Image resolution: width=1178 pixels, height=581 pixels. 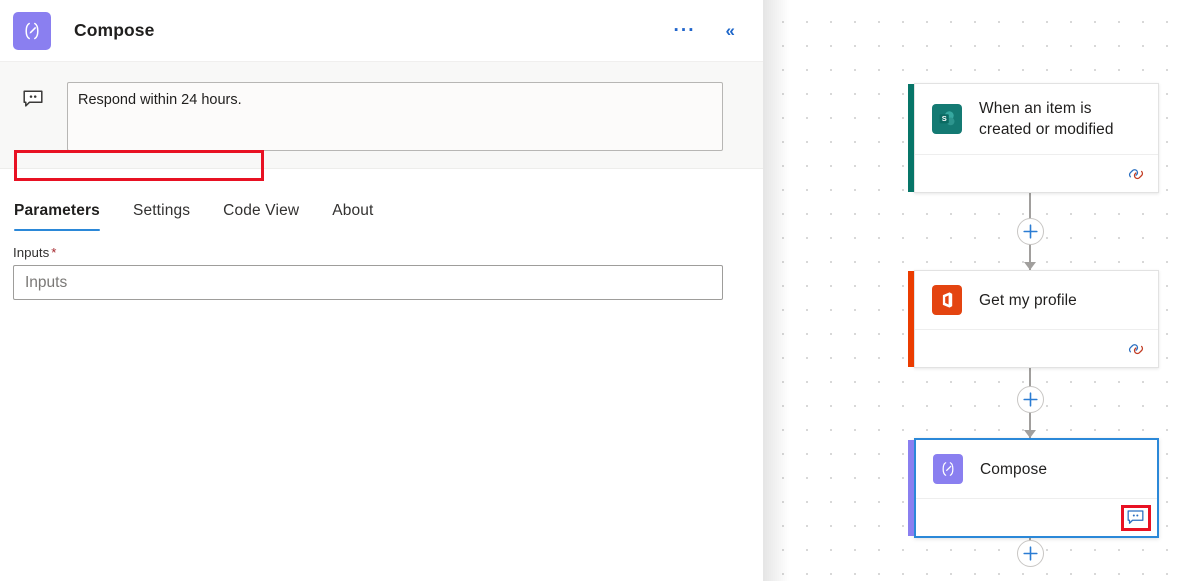 I want to click on inputs-field-label: Inputs *, so click(x=388, y=252).